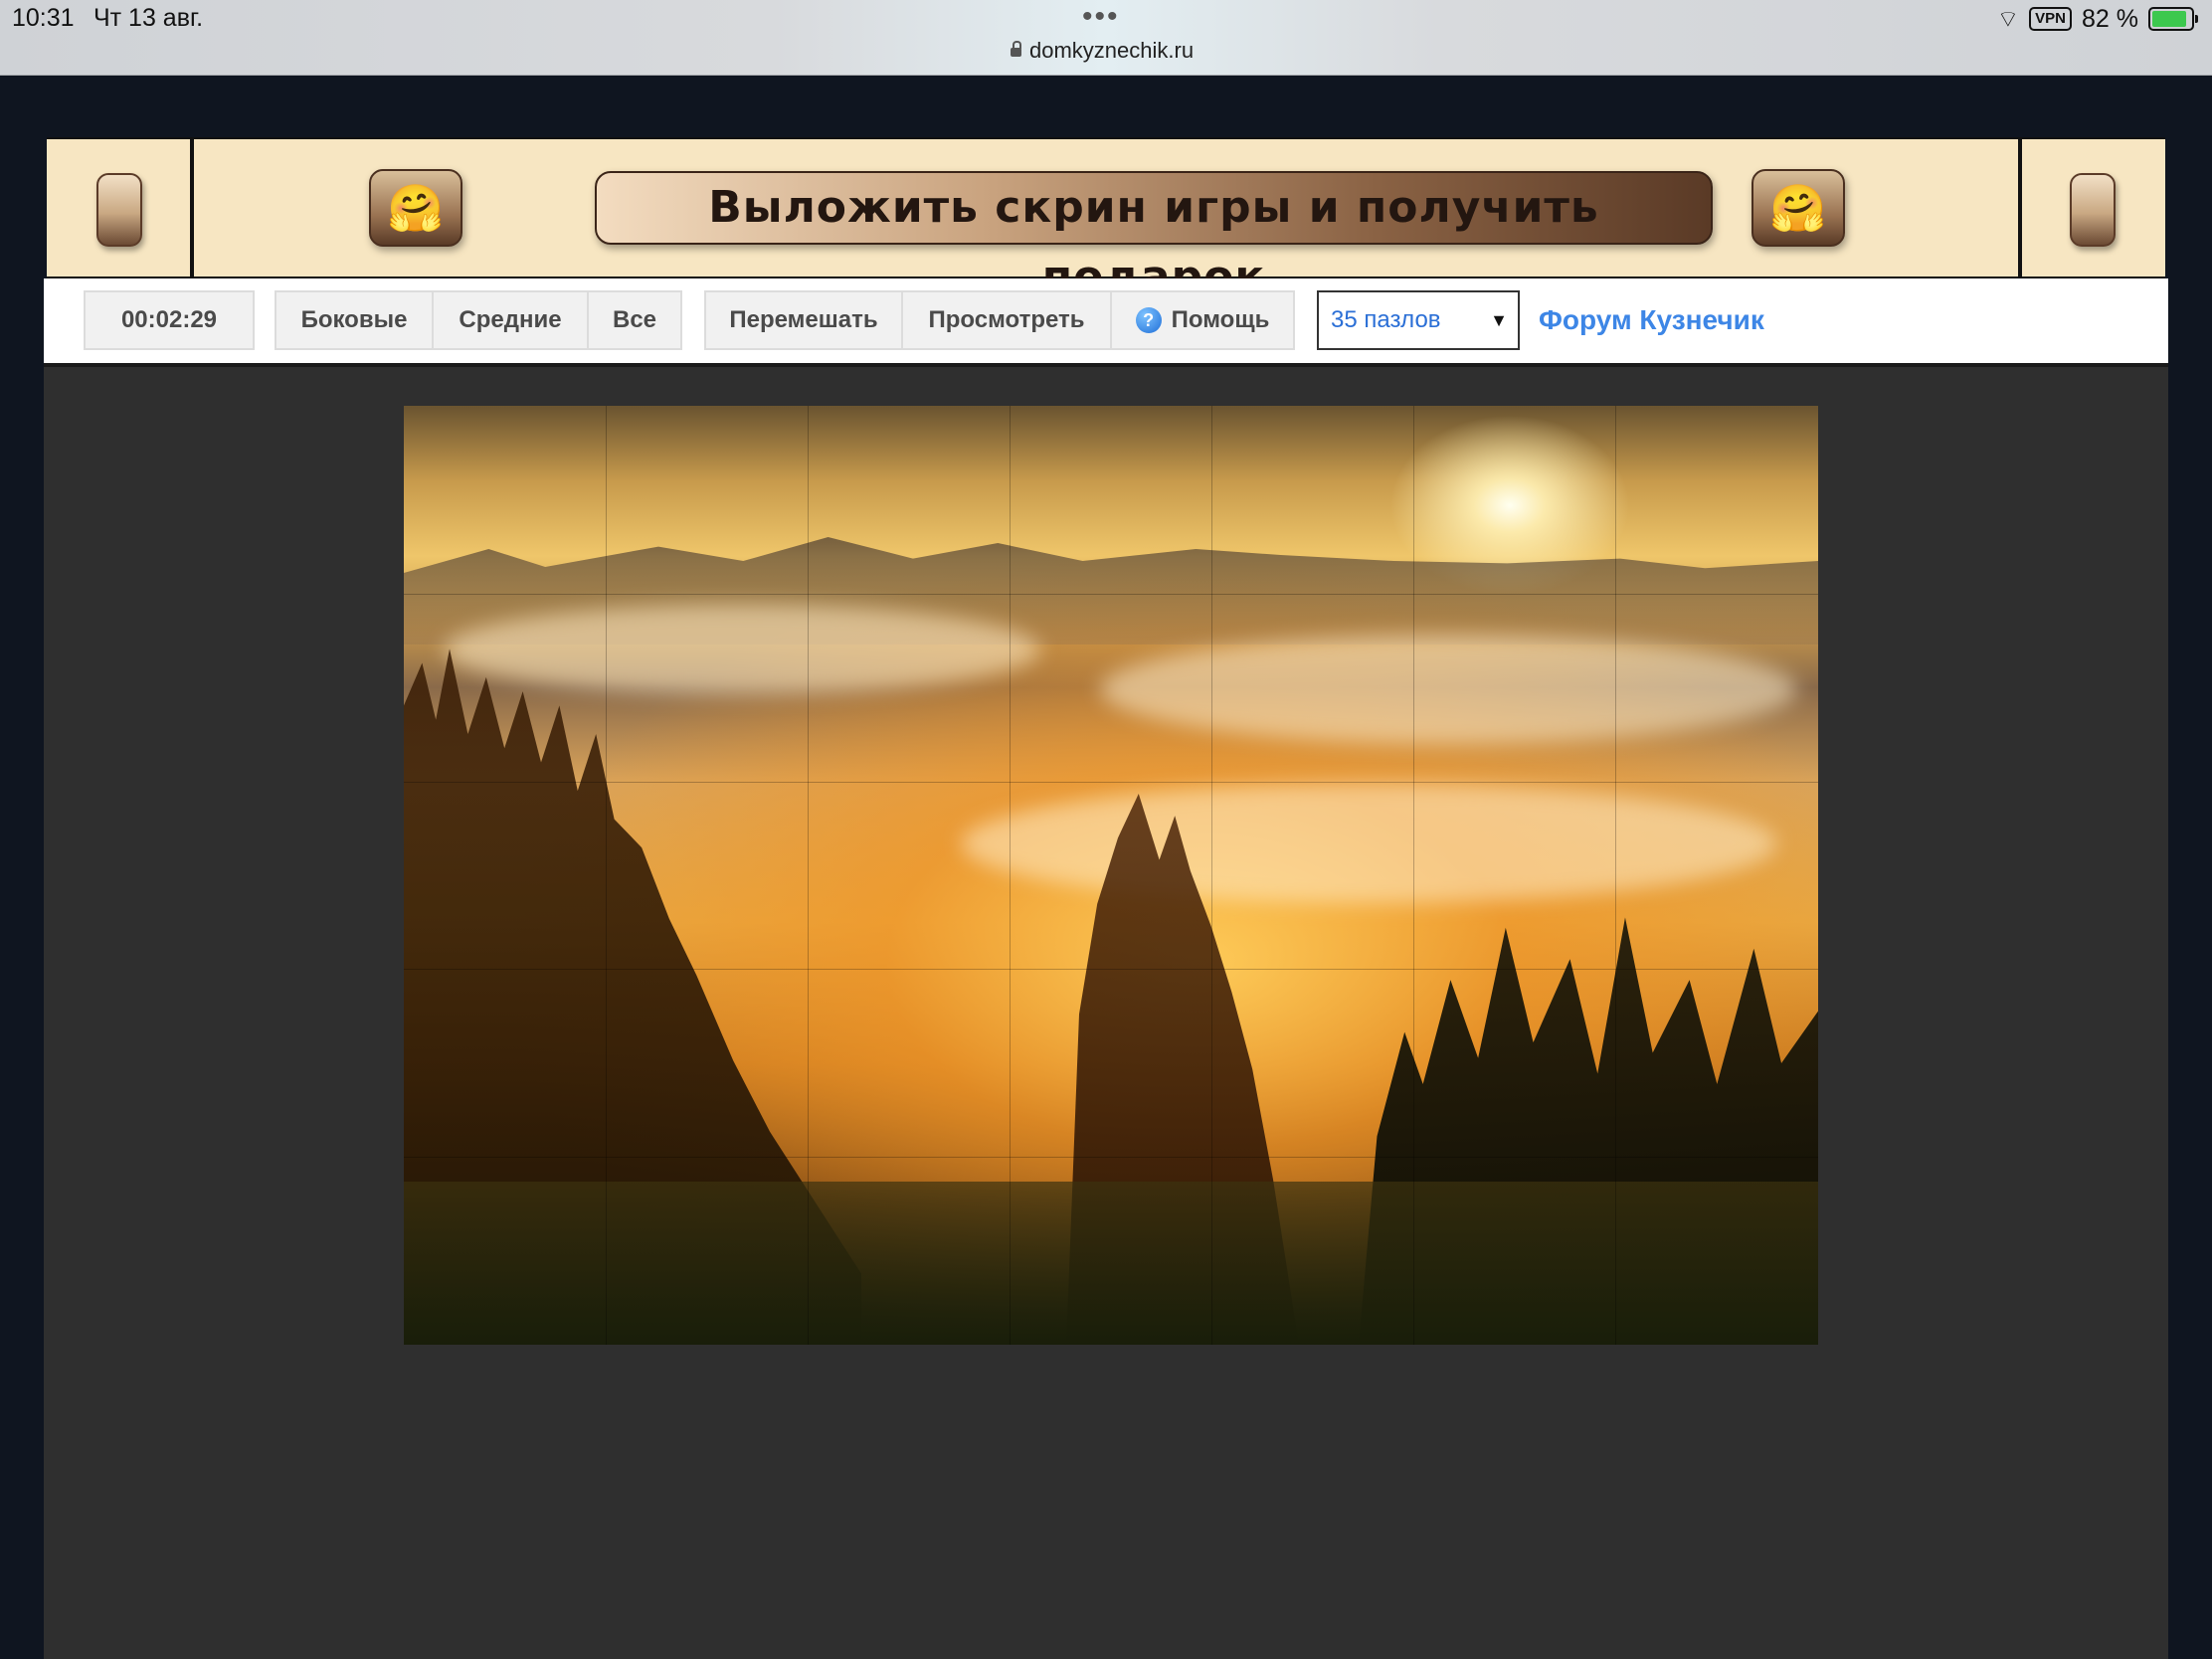  I want to click on timer-display: 00:02:29, so click(169, 320).